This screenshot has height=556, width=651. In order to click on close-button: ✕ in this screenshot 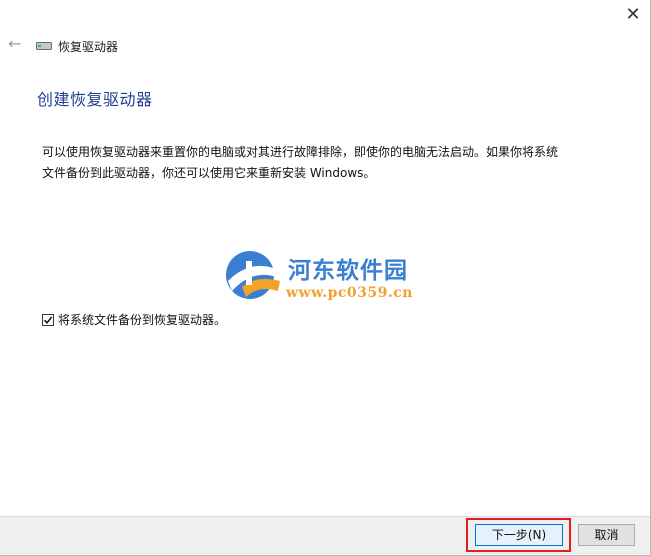, I will do `click(633, 15)`.